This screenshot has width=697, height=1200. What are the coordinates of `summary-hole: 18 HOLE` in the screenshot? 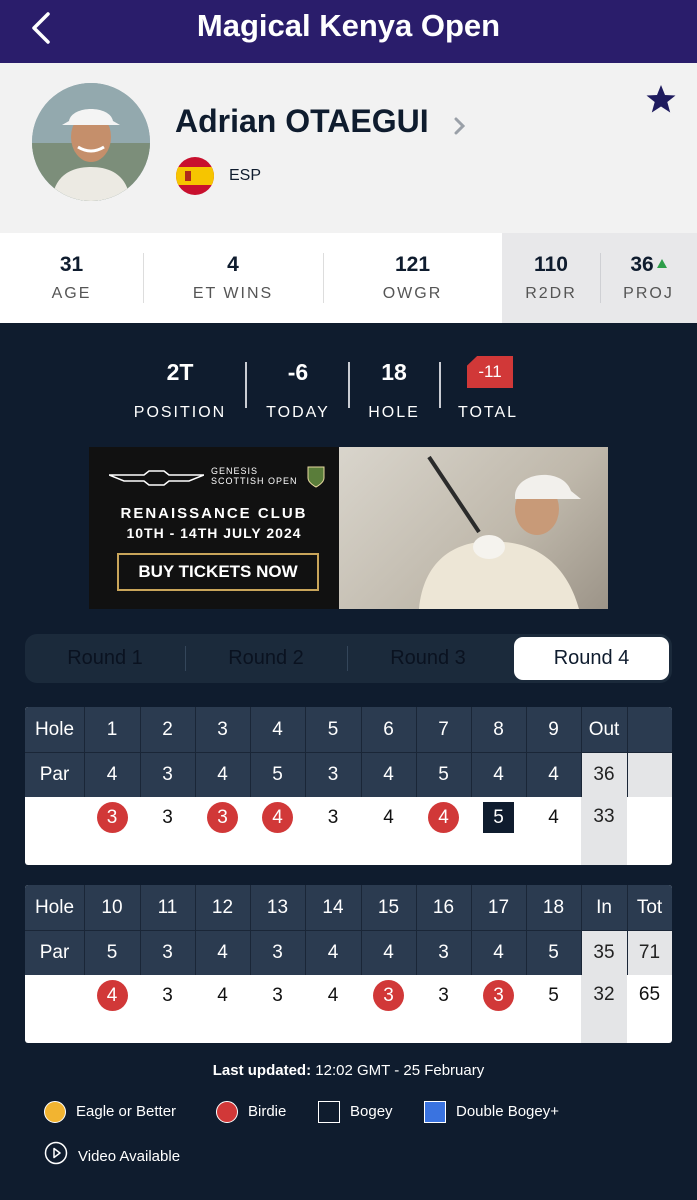 It's located at (394, 390).